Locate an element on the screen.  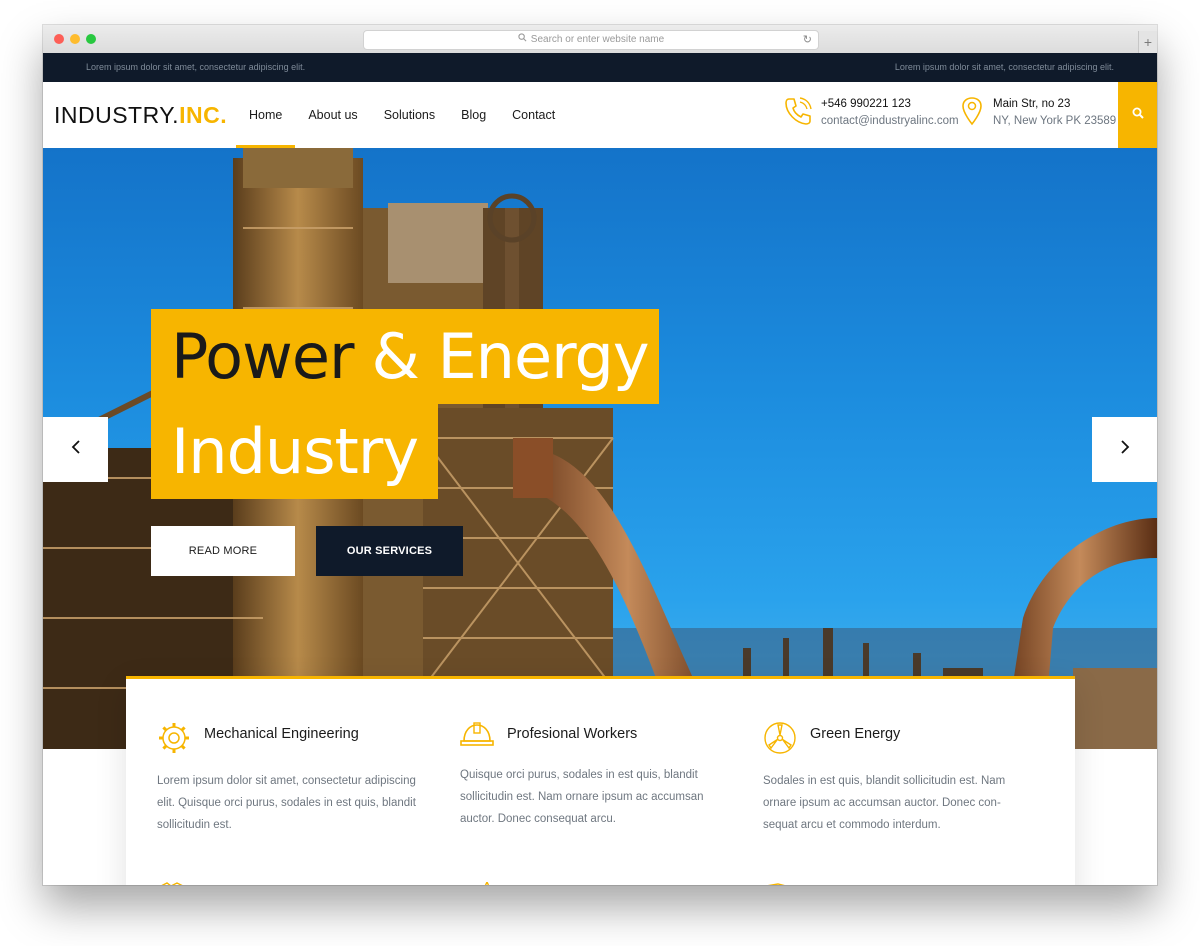
maximize-window-button is located at coordinates (91, 39).